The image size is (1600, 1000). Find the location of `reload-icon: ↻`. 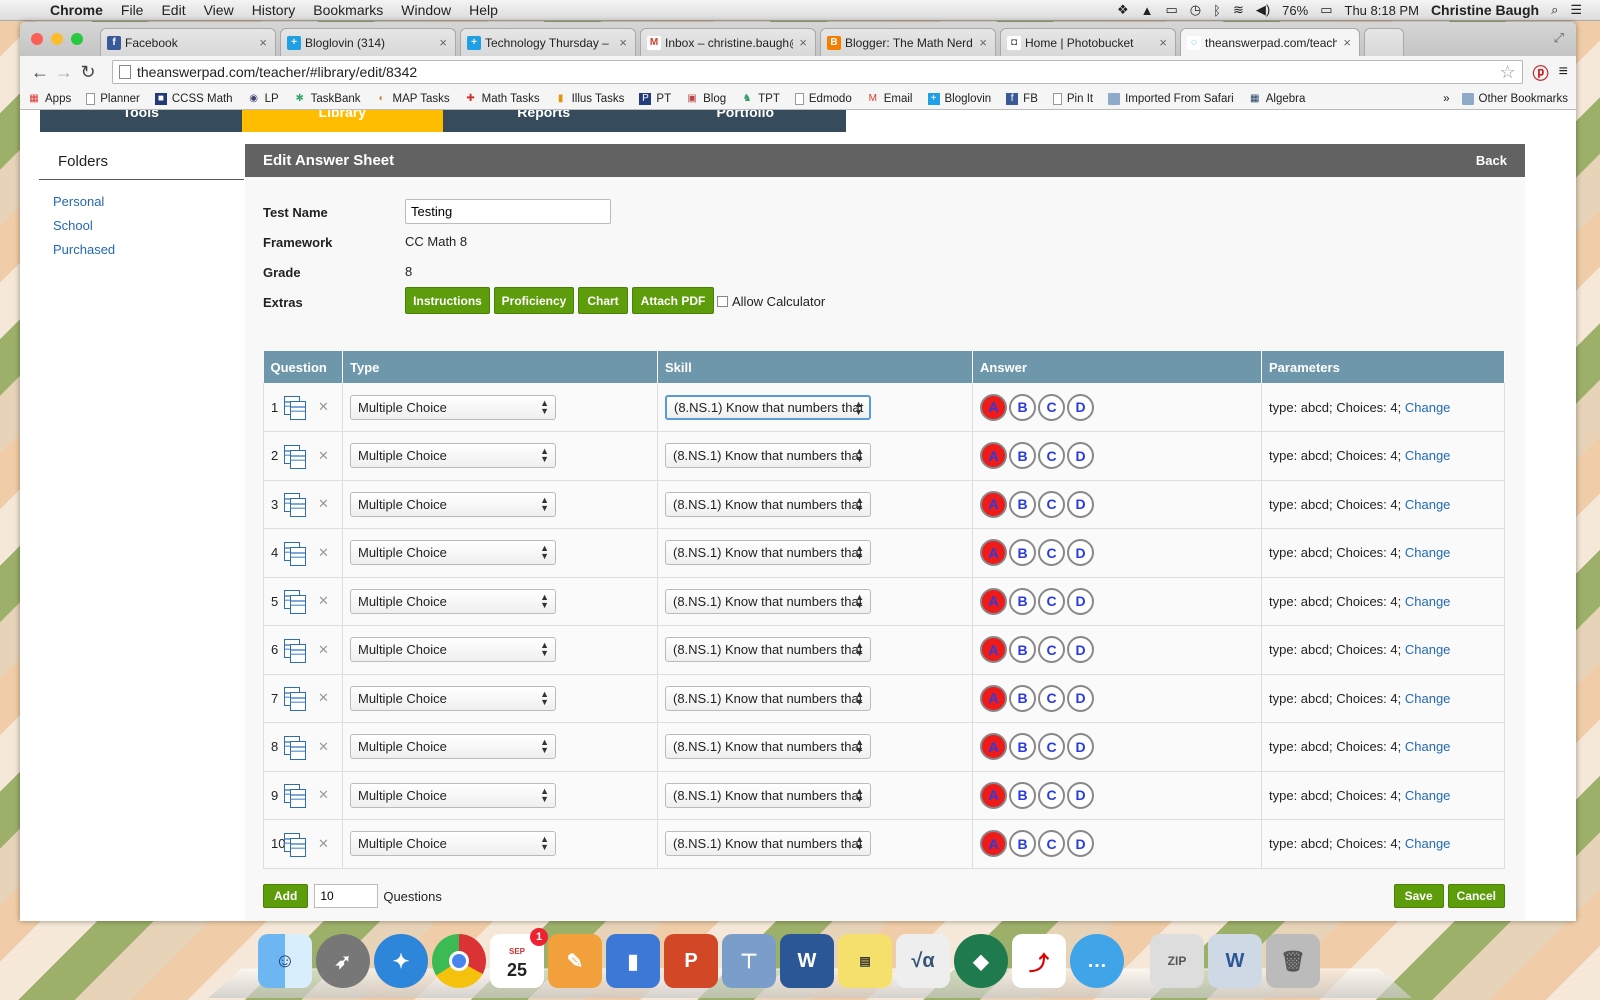

reload-icon: ↻ is located at coordinates (88, 72).